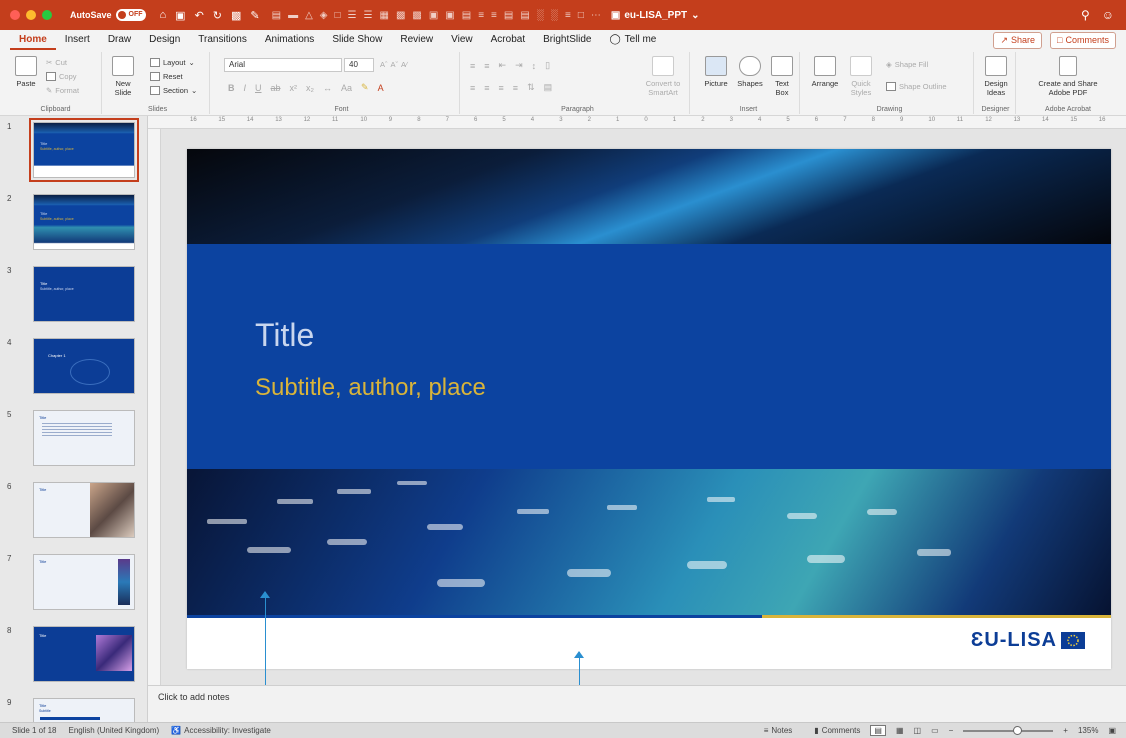  What do you see at coordinates (1088, 730) in the screenshot?
I see `zoom-level: 135%` at bounding box center [1088, 730].